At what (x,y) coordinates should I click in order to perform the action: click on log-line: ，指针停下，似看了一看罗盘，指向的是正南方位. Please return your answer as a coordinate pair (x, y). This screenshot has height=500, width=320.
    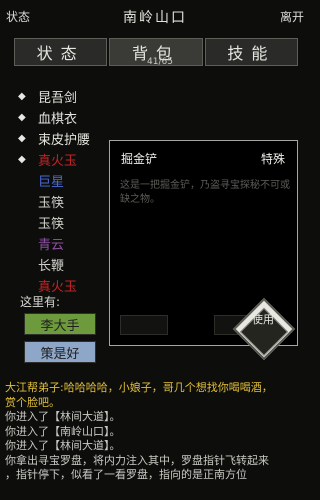
    Looking at the image, I should click on (126, 474).